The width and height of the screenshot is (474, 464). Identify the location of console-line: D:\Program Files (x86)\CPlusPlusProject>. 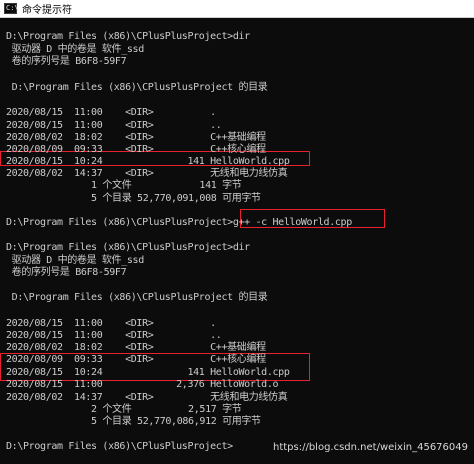
(119, 446).